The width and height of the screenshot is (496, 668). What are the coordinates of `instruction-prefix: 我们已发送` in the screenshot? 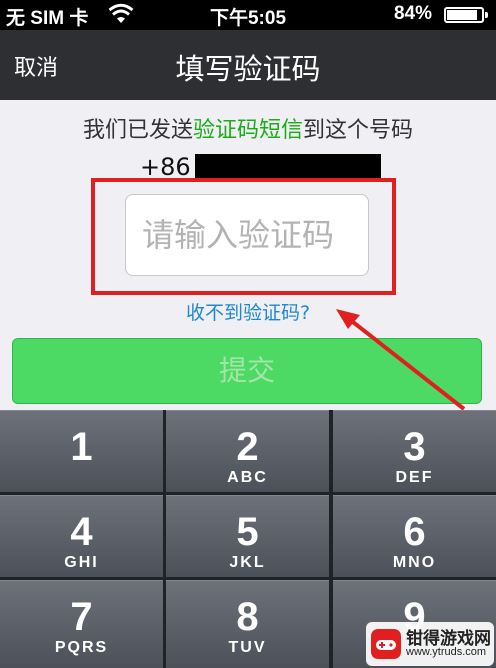 It's located at (137, 130).